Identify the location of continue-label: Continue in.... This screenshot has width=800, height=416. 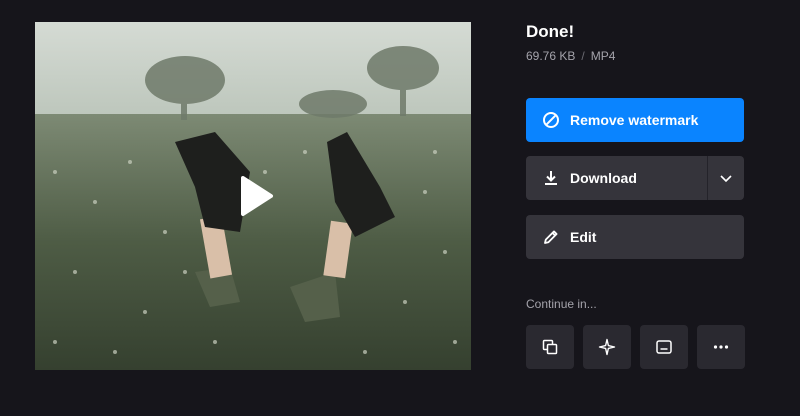
(561, 304).